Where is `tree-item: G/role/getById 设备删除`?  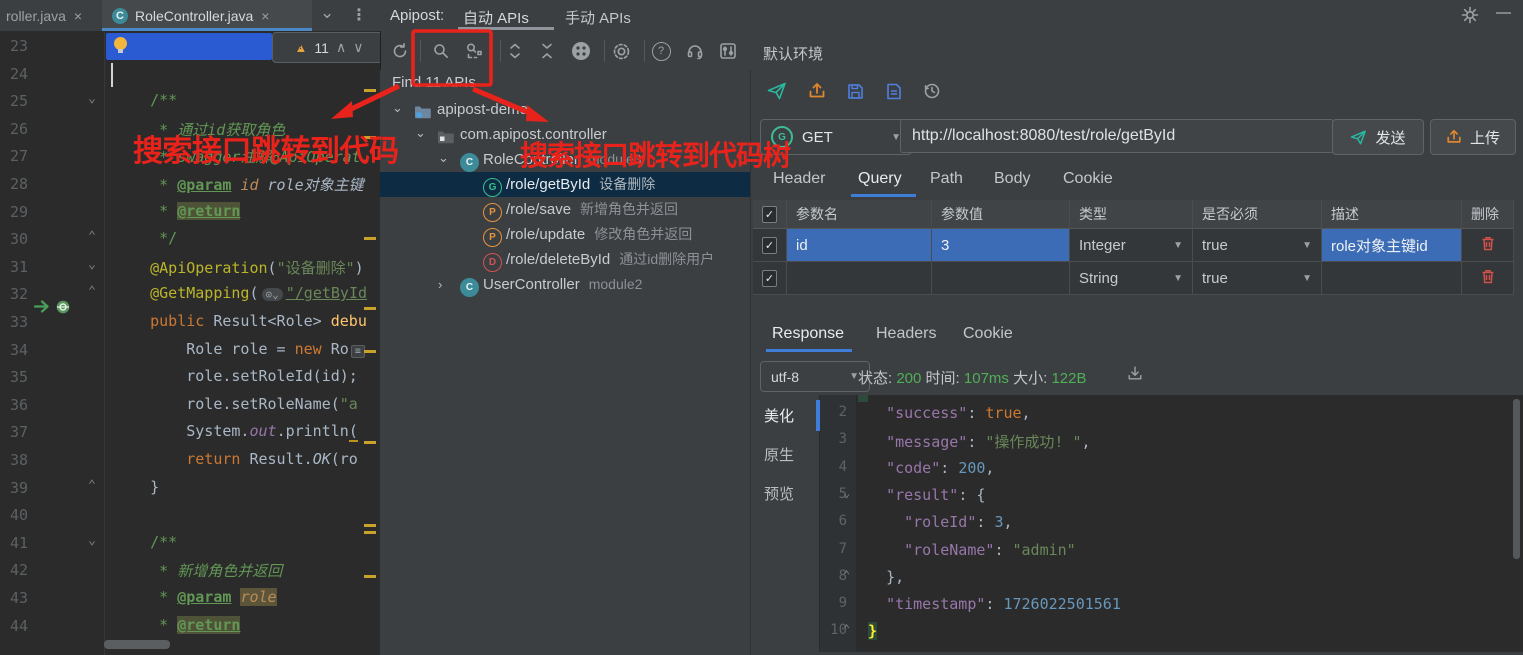
tree-item: G/role/getById 设备删除 is located at coordinates (565, 184).